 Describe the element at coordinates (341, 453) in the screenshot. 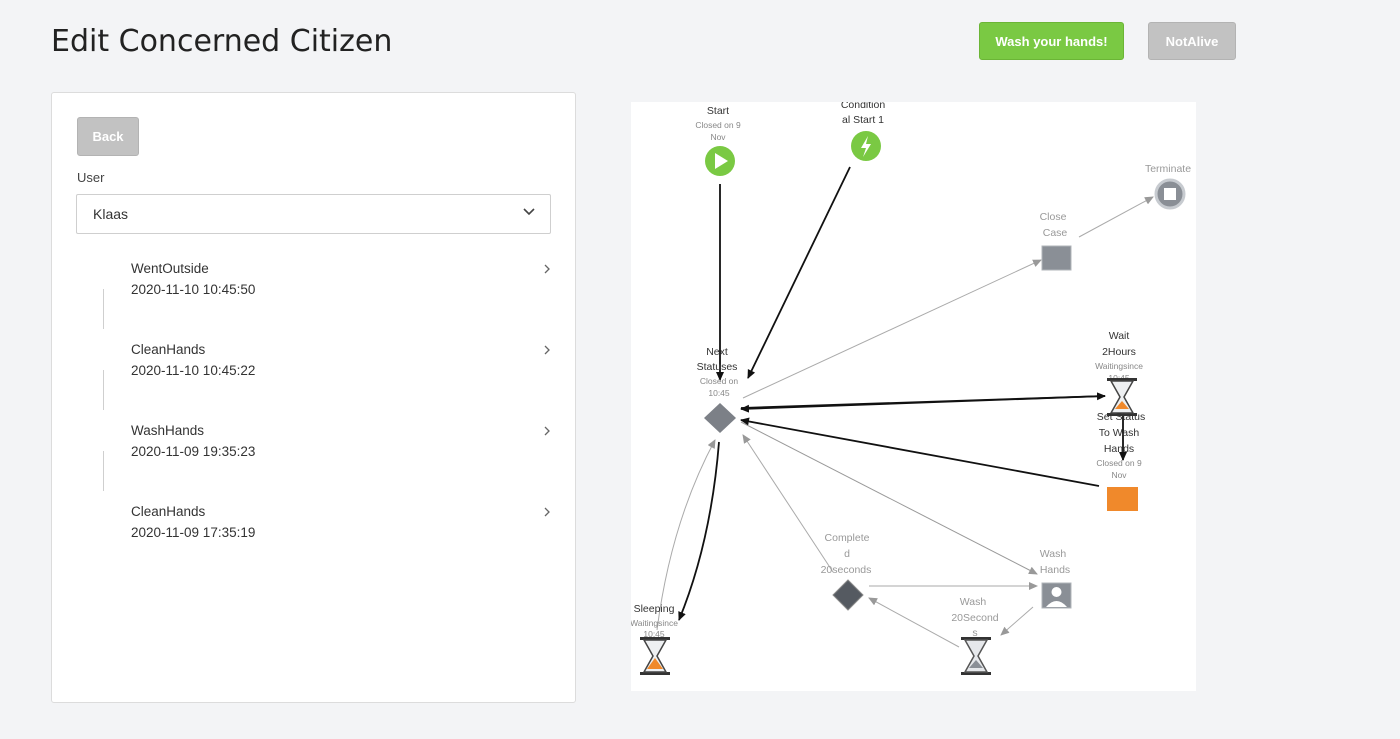

I see `history-item: WashHands 2020-11-09 19:35:23` at that location.